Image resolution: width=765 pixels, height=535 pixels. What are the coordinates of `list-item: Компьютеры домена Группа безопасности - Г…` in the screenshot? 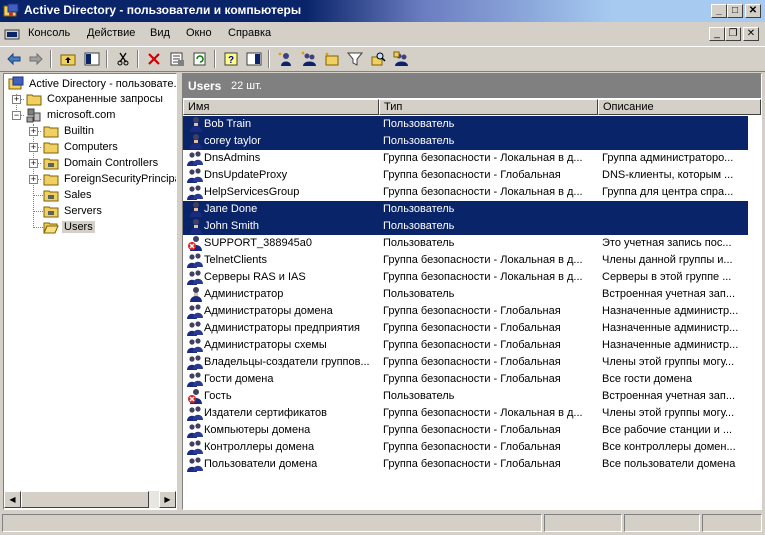 It's located at (465, 430).